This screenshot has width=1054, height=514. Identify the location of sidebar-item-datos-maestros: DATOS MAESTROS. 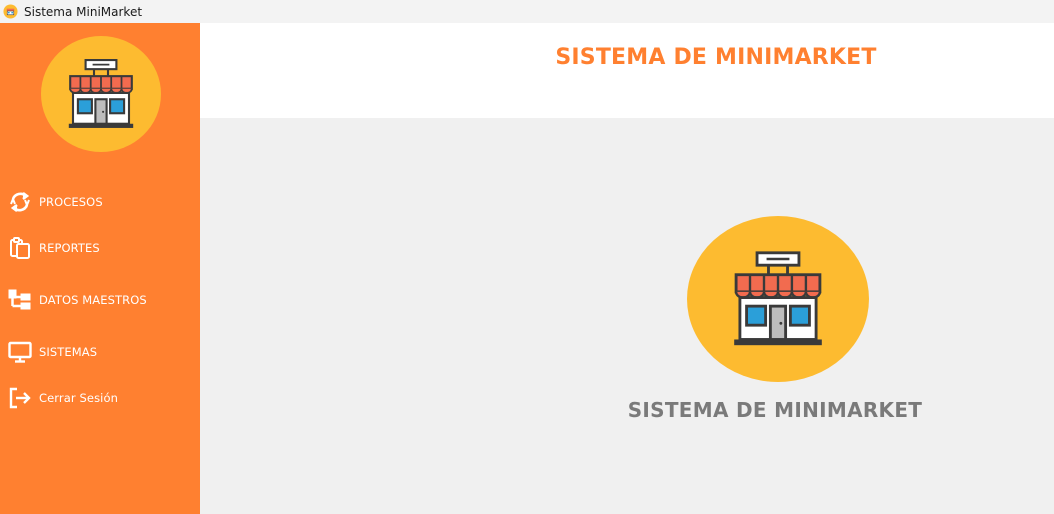
(102, 300).